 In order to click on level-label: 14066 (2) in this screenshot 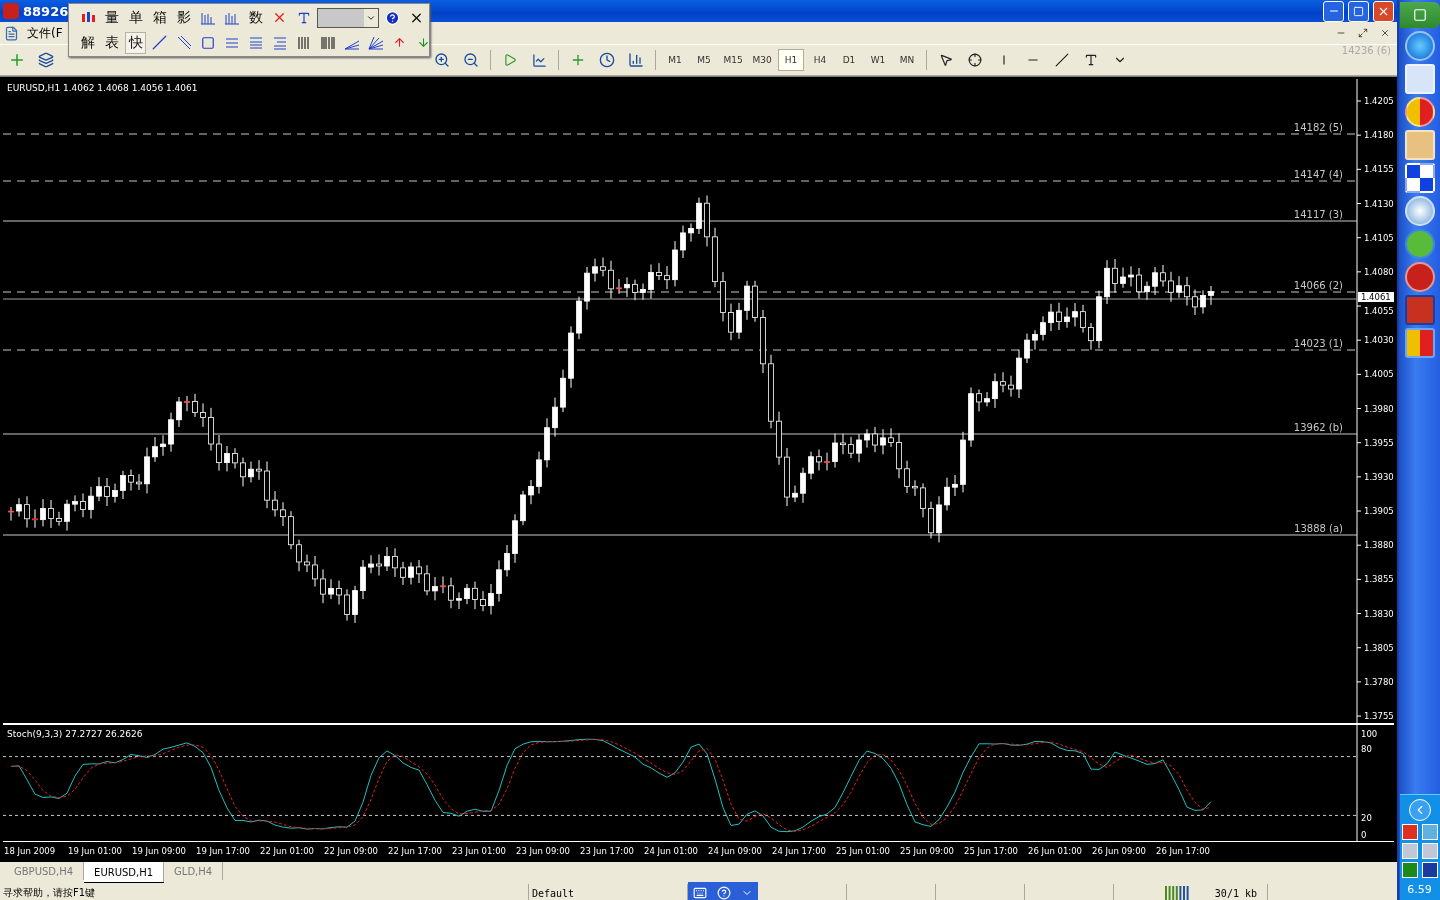, I will do `click(1318, 285)`.